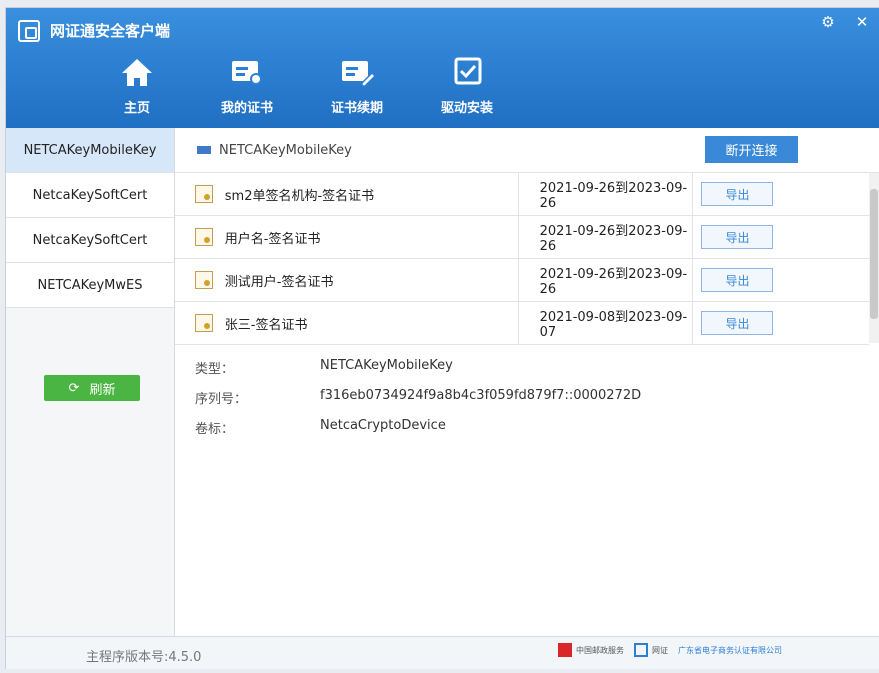  Describe the element at coordinates (215, 369) in the screenshot. I see `info-type-label: 类型：` at that location.